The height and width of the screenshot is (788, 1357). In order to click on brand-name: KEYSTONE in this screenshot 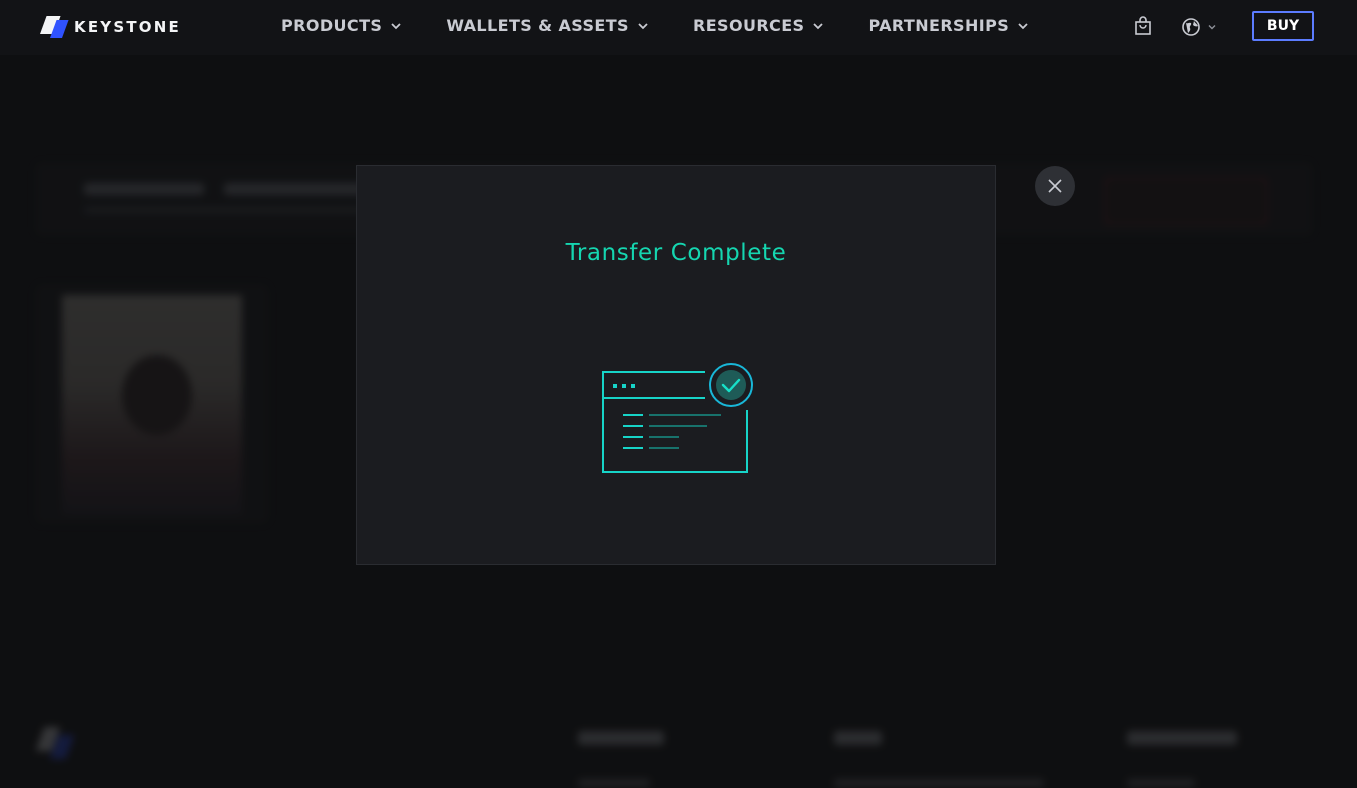, I will do `click(127, 27)`.